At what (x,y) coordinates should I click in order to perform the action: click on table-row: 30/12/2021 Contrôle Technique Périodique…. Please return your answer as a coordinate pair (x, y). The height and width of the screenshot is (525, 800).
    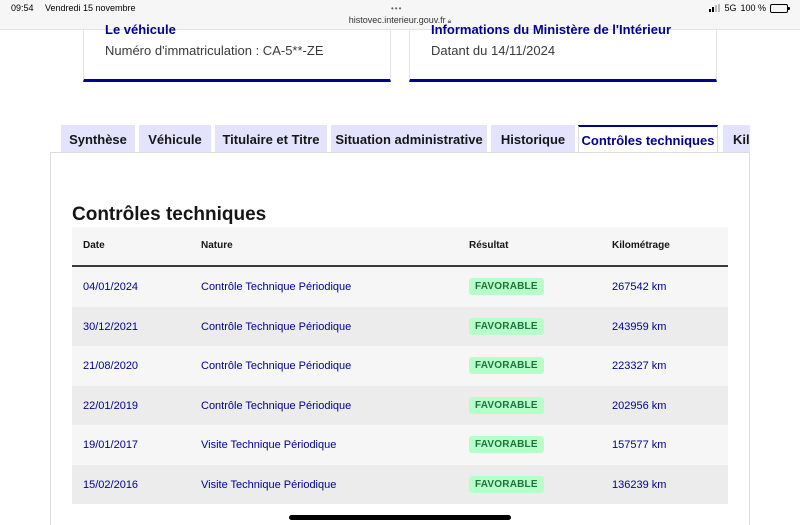
    Looking at the image, I should click on (400, 326).